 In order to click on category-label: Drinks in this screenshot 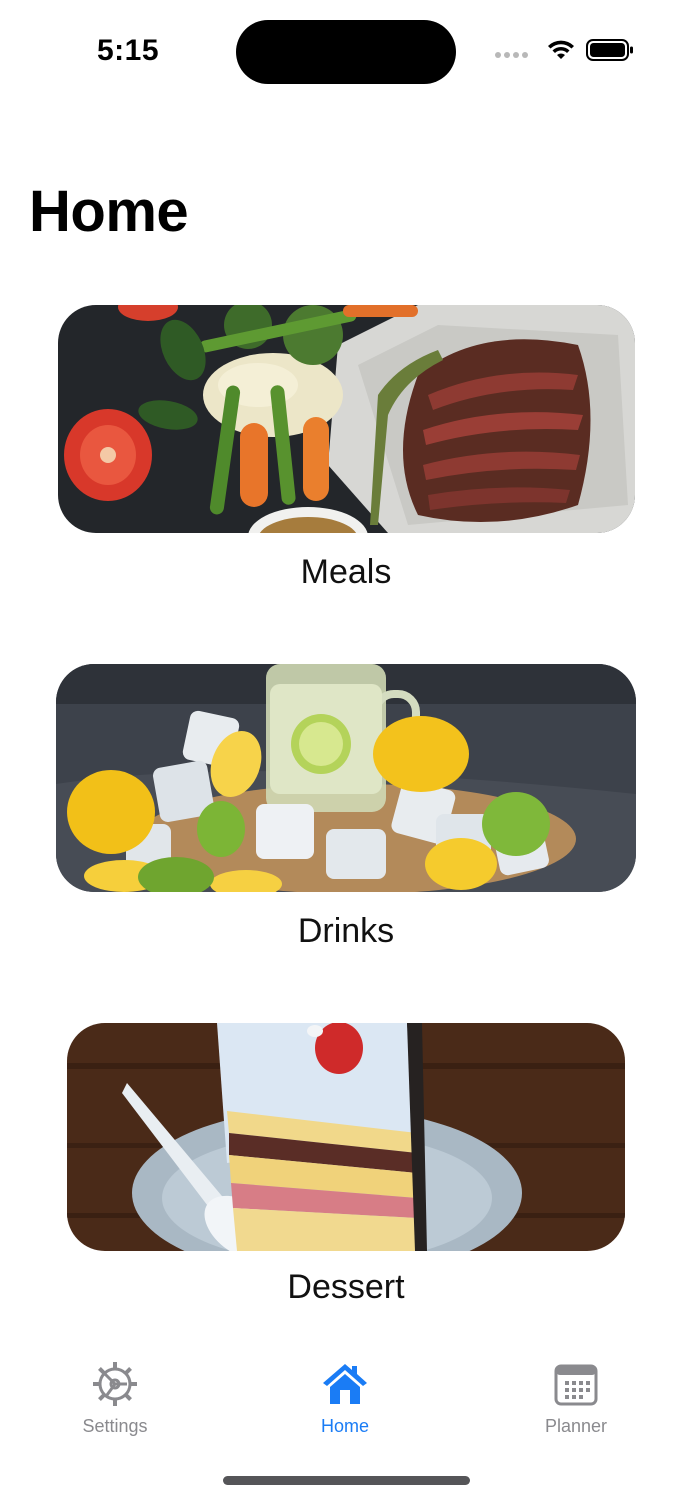, I will do `click(346, 931)`.